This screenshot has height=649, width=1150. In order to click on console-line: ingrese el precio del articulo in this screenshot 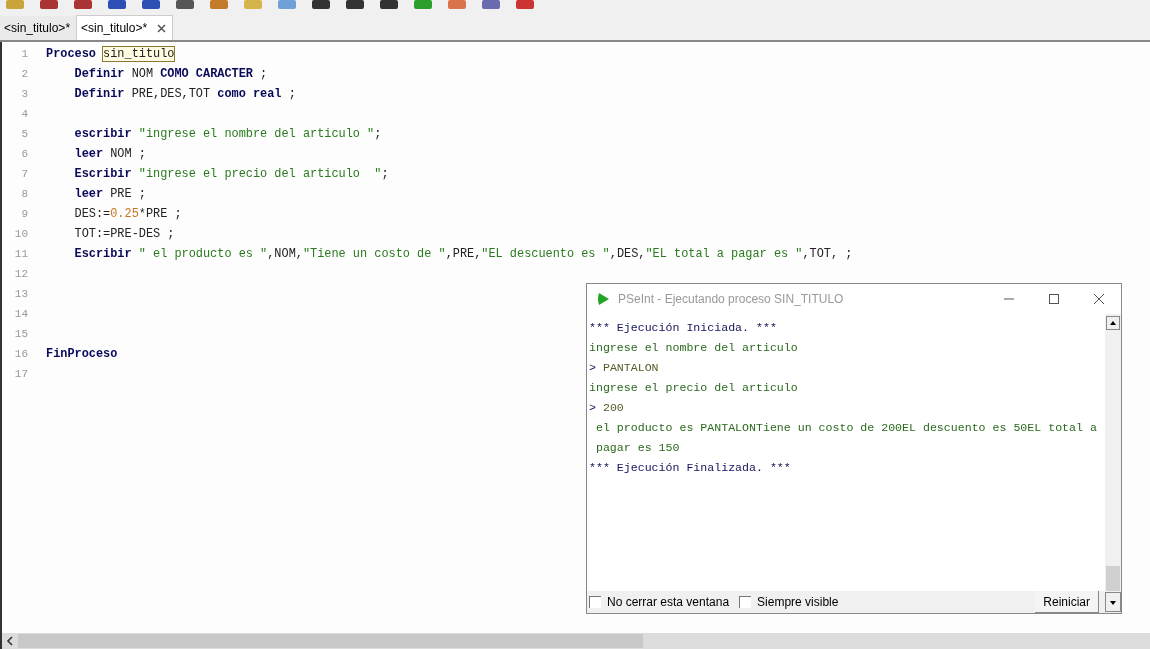, I will do `click(693, 387)`.